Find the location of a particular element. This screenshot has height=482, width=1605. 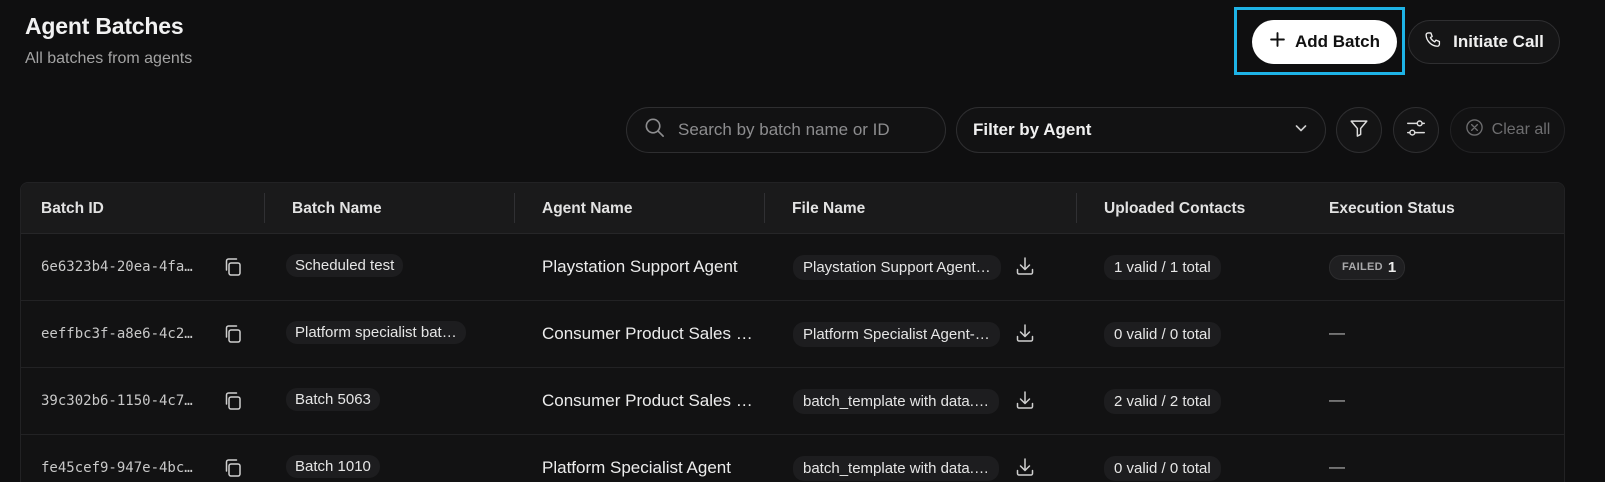

uploaded-contacts: 2 valid / 2 total is located at coordinates (1162, 401).